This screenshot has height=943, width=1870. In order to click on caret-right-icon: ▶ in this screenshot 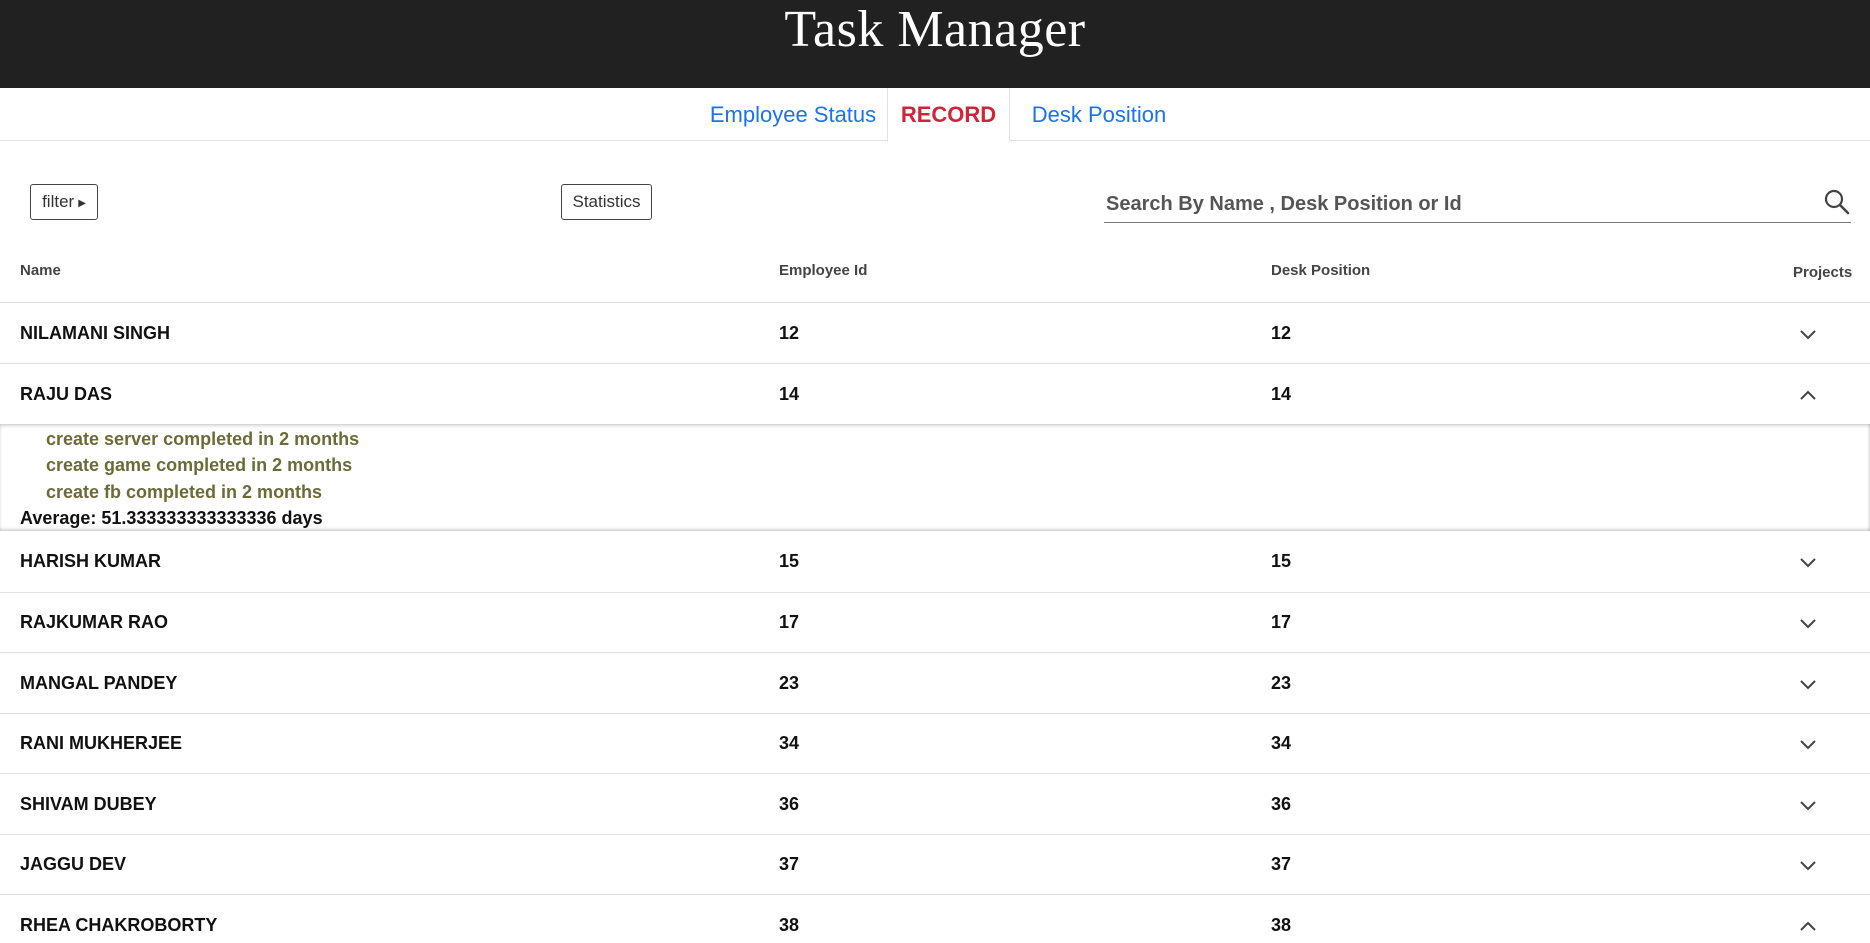, I will do `click(82, 203)`.